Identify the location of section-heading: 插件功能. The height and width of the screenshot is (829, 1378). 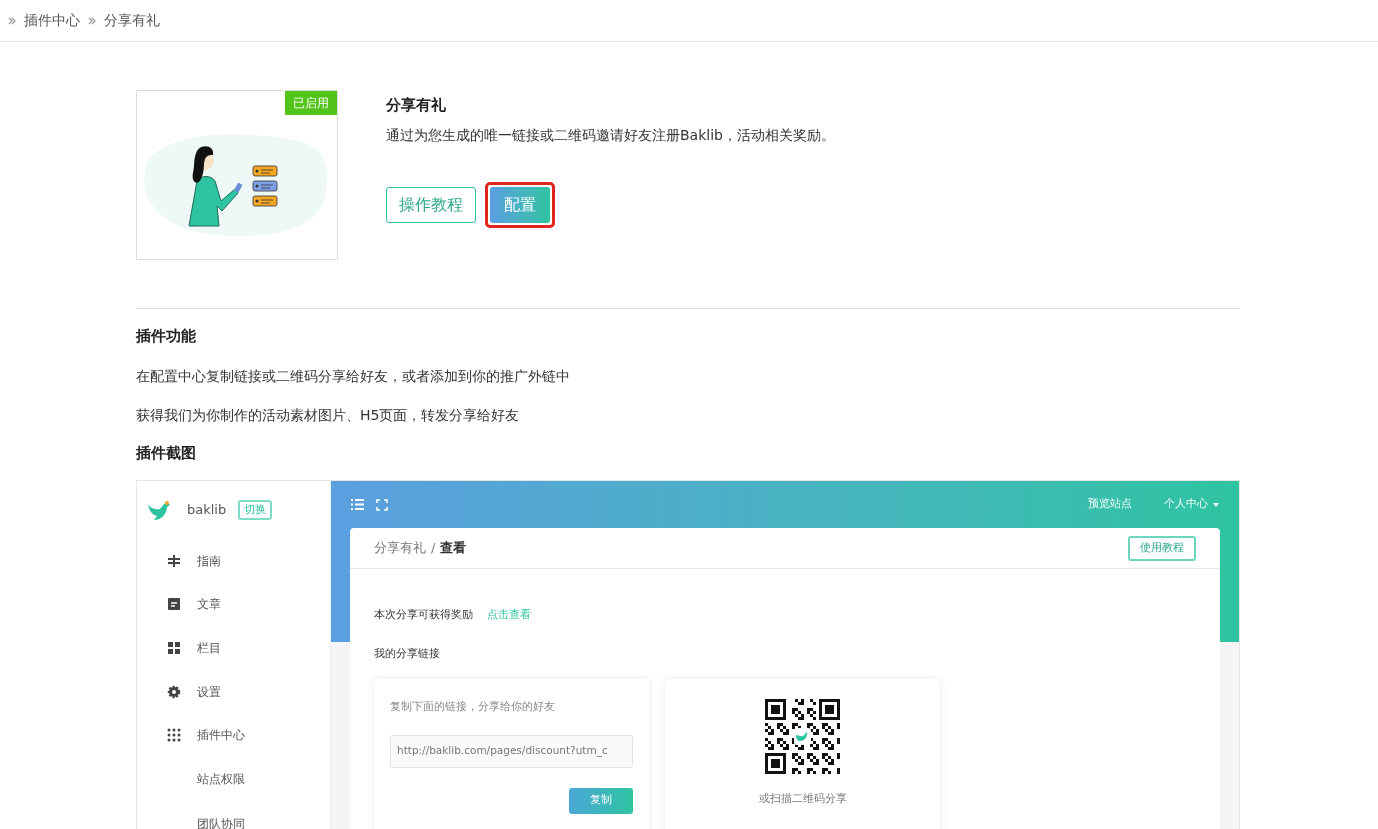
(166, 336).